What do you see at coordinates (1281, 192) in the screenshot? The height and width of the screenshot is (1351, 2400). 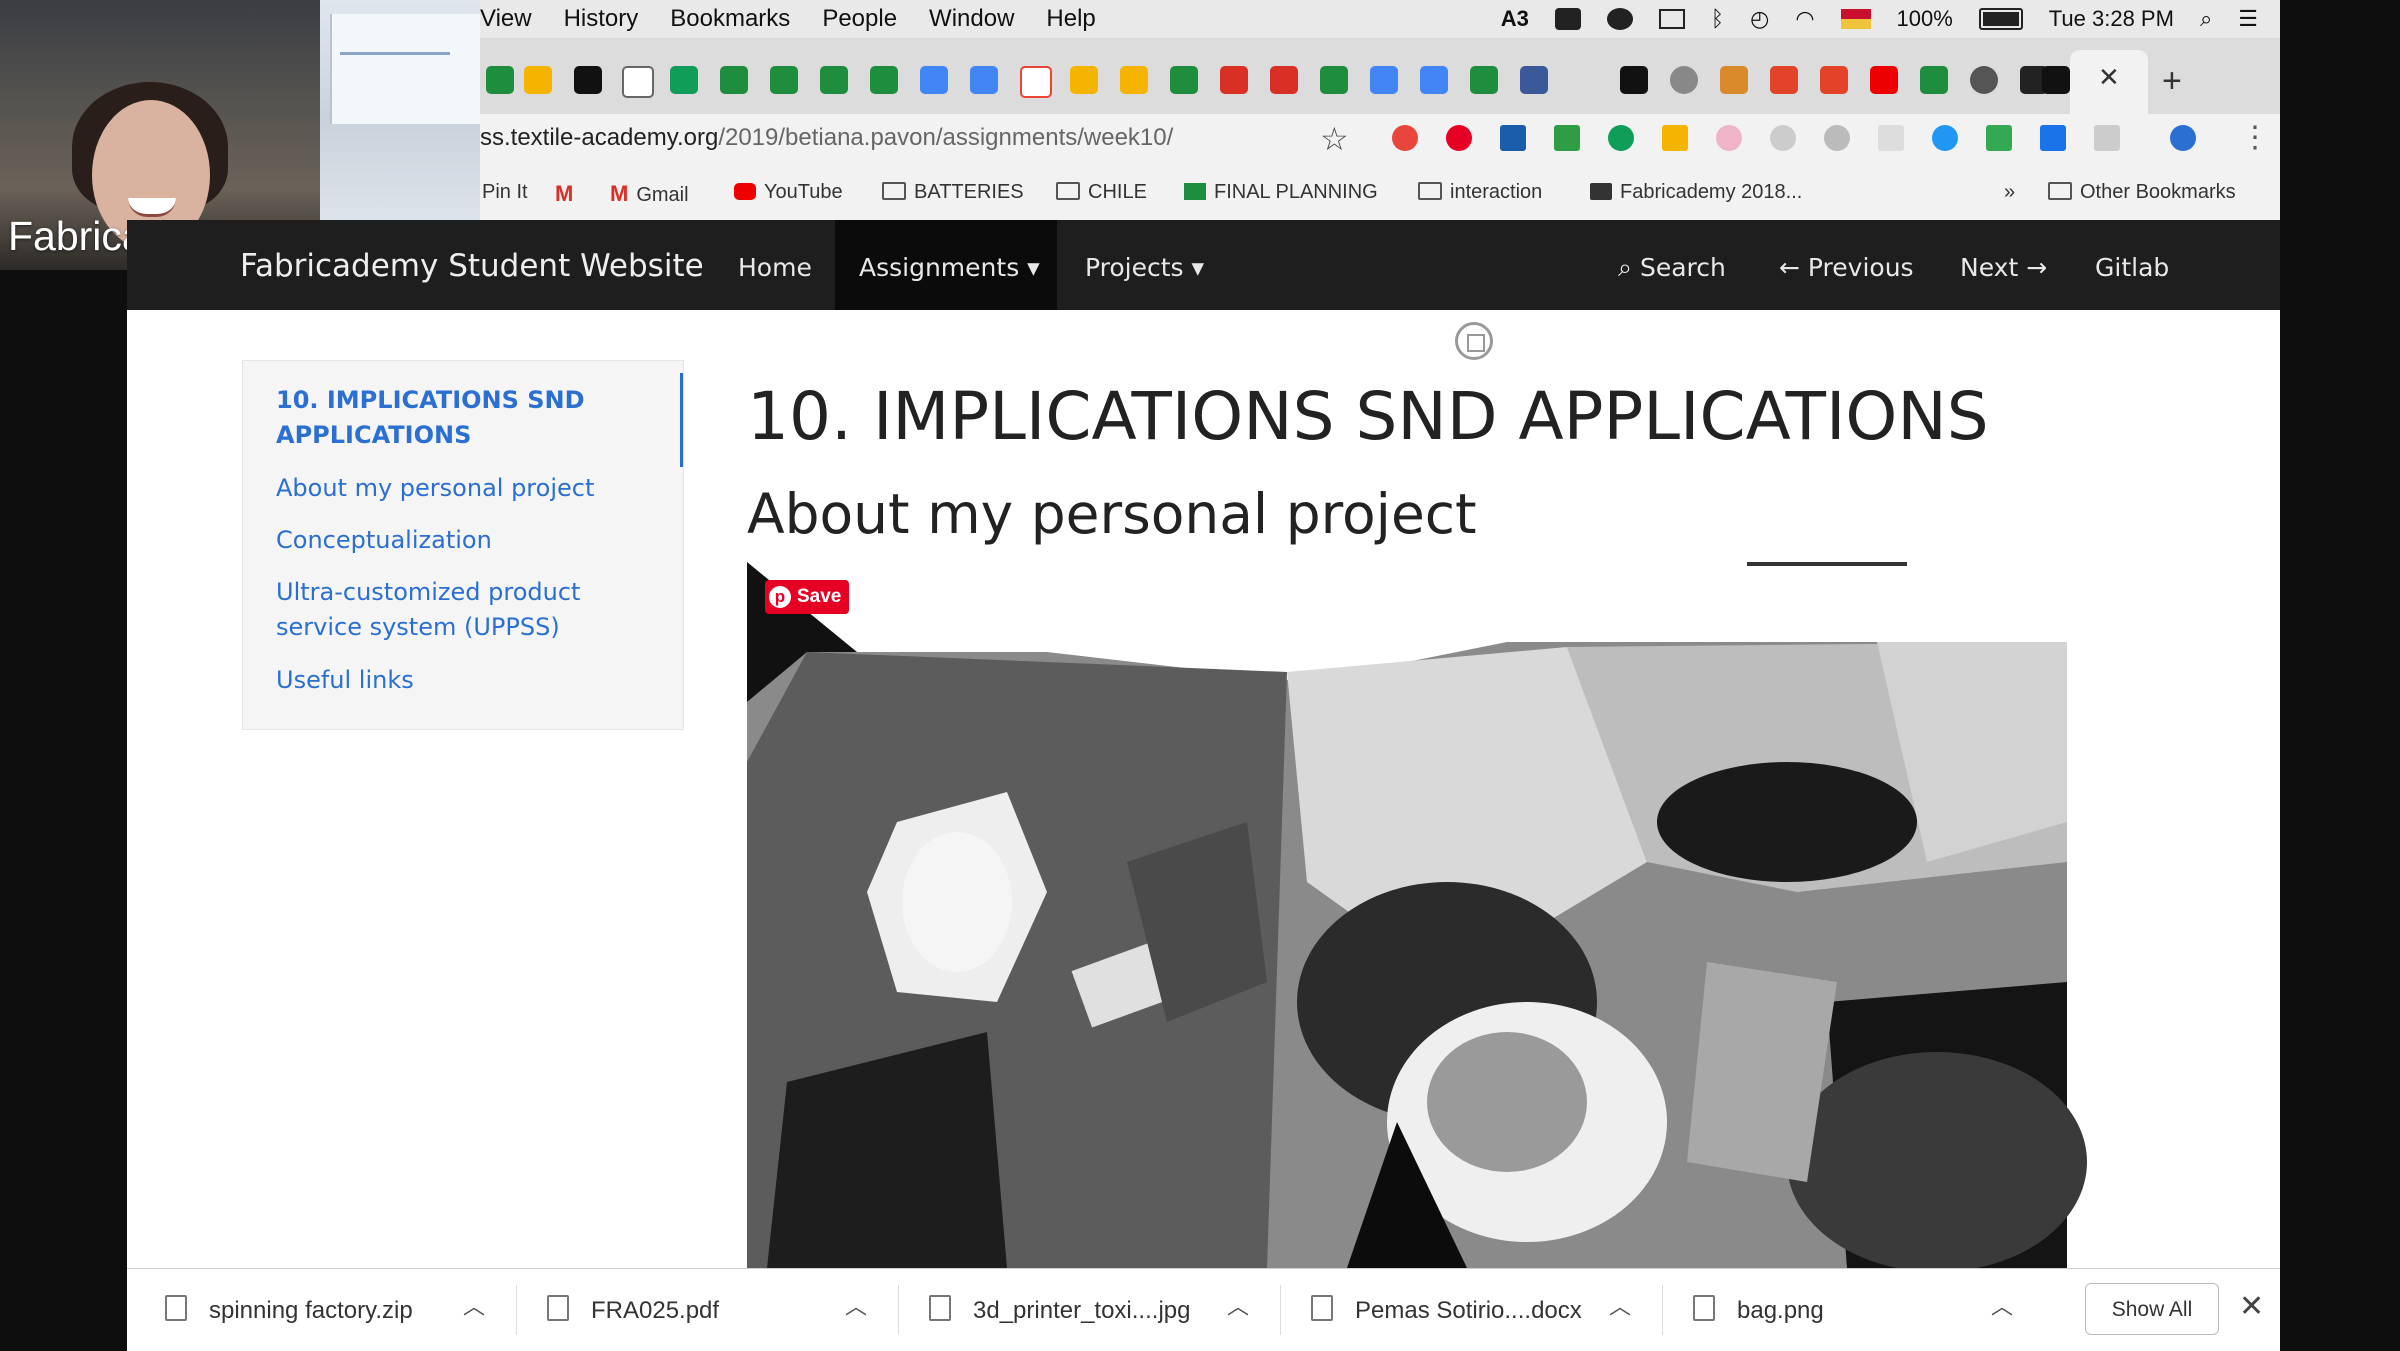 I see `bookmark-final-planning: FINAL PLANNING` at bounding box center [1281, 192].